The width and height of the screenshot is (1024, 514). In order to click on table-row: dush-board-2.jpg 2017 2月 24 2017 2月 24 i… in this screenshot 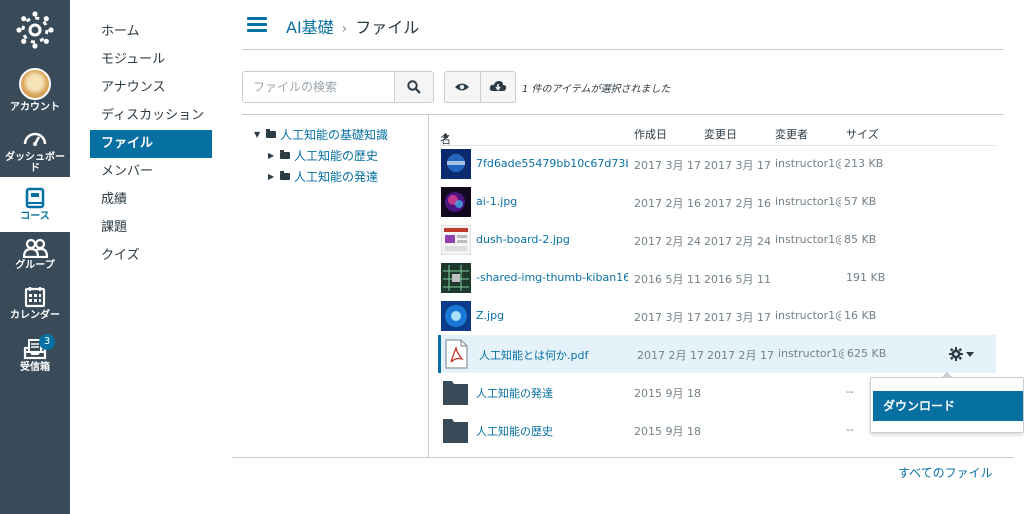, I will do `click(717, 240)`.